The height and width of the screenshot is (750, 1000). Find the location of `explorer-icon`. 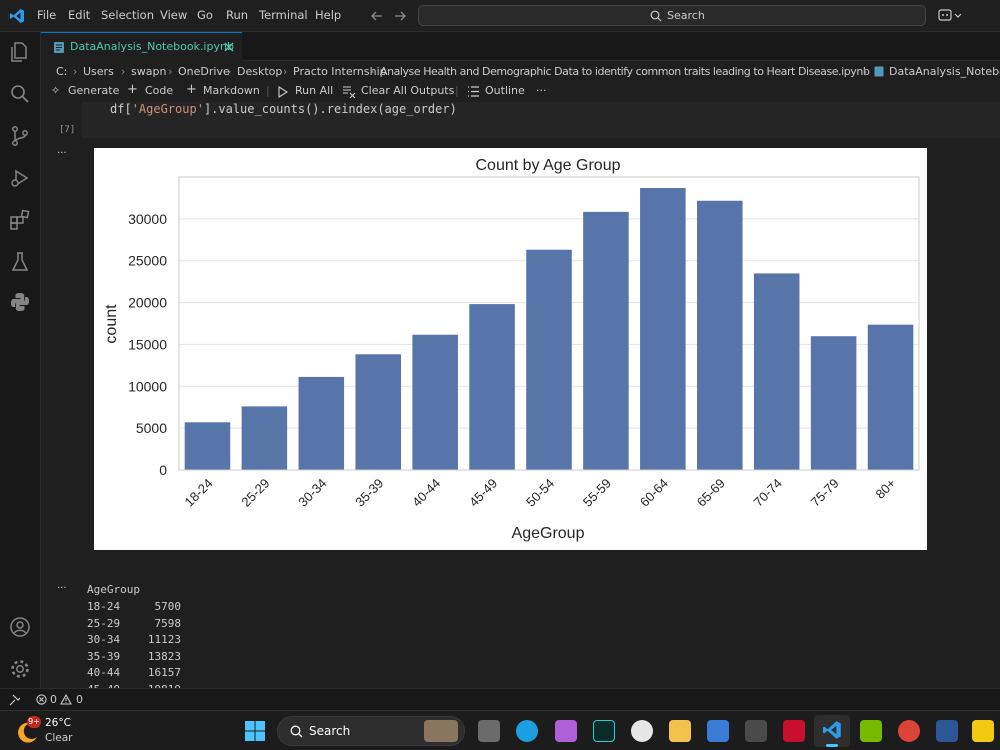

explorer-icon is located at coordinates (20, 52).